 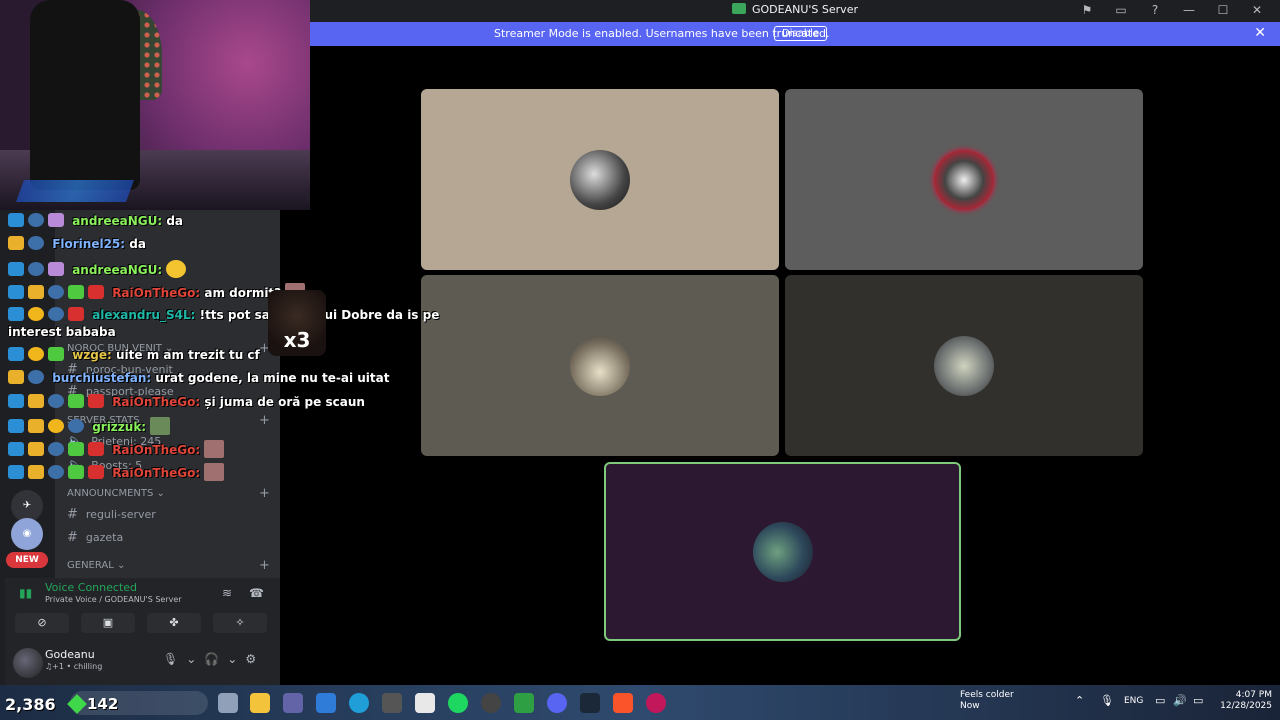 What do you see at coordinates (27, 560) in the screenshot?
I see `new-badge: NEW` at bounding box center [27, 560].